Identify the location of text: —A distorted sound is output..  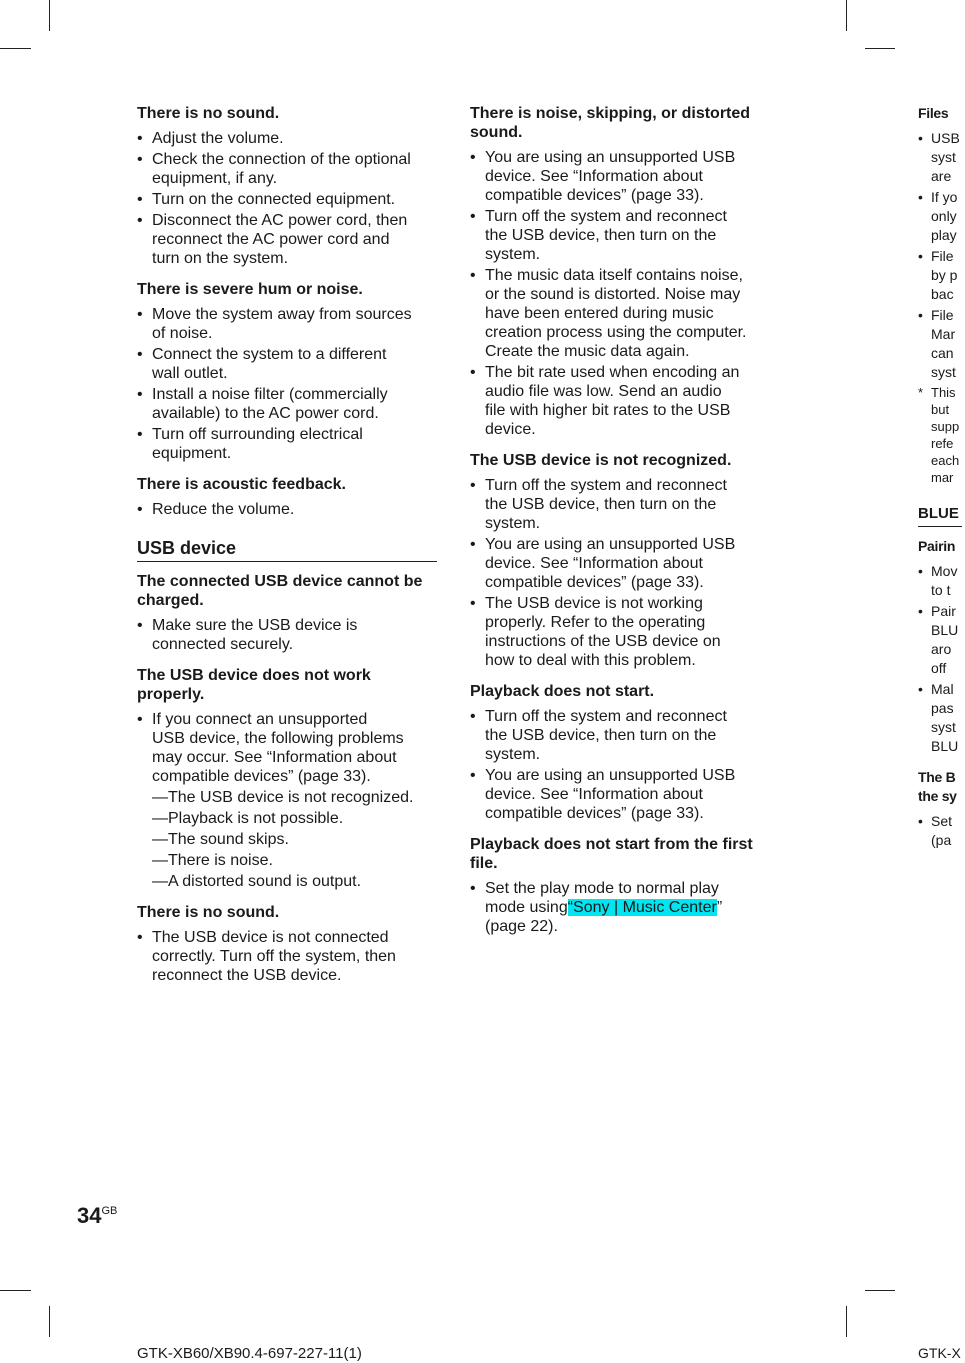
(257, 881).